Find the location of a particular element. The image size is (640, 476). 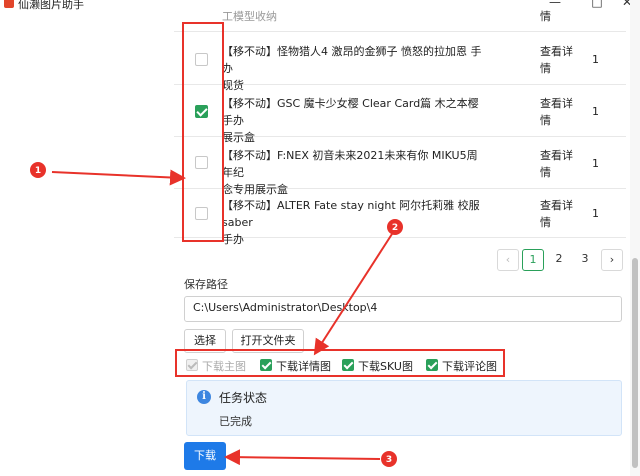

download-main-image-label: 下载主图 is located at coordinates (224, 366).